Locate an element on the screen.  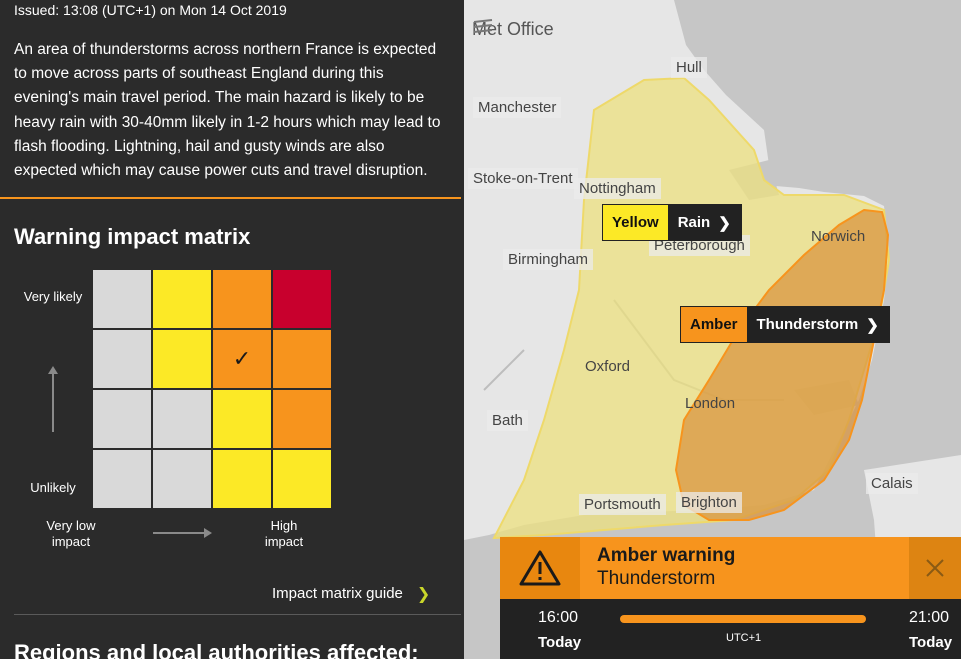
matrix-cell: ✓ is located at coordinates (242, 359).